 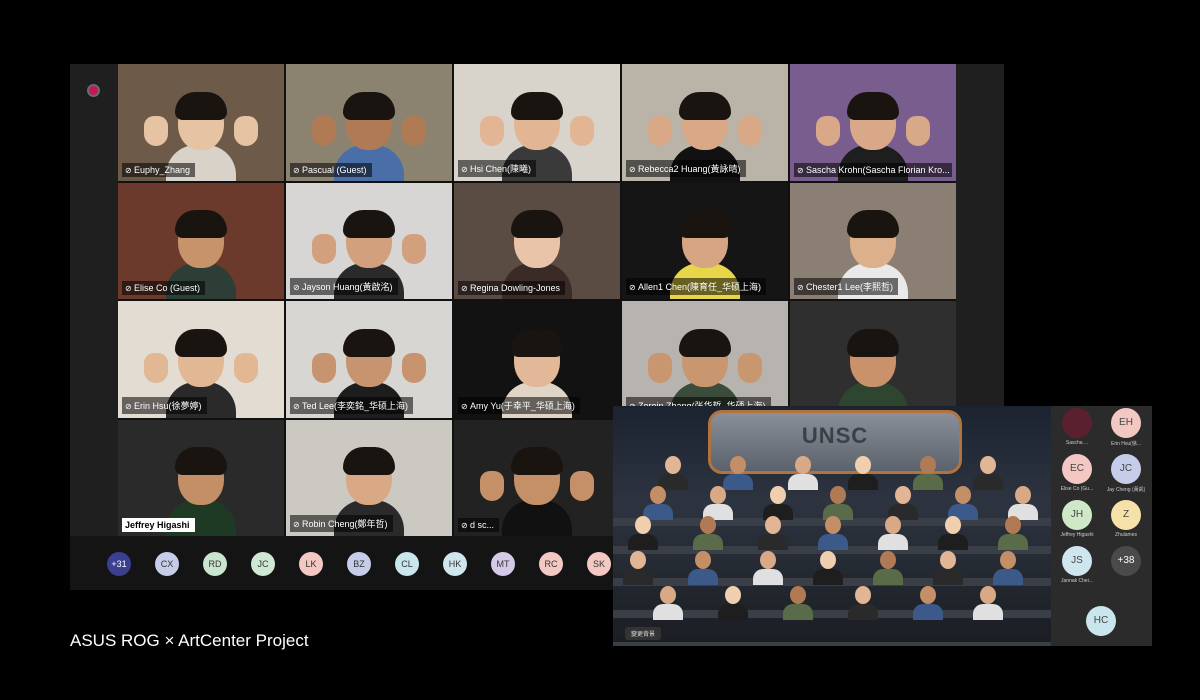 What do you see at coordinates (369, 359) in the screenshot?
I see `video-tile: ⊘ Ted Lee(李奕銘_华硕上海)` at bounding box center [369, 359].